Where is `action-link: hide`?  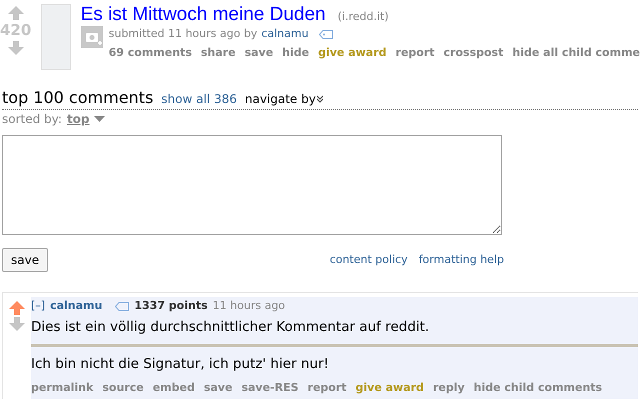
action-link: hide is located at coordinates (296, 52).